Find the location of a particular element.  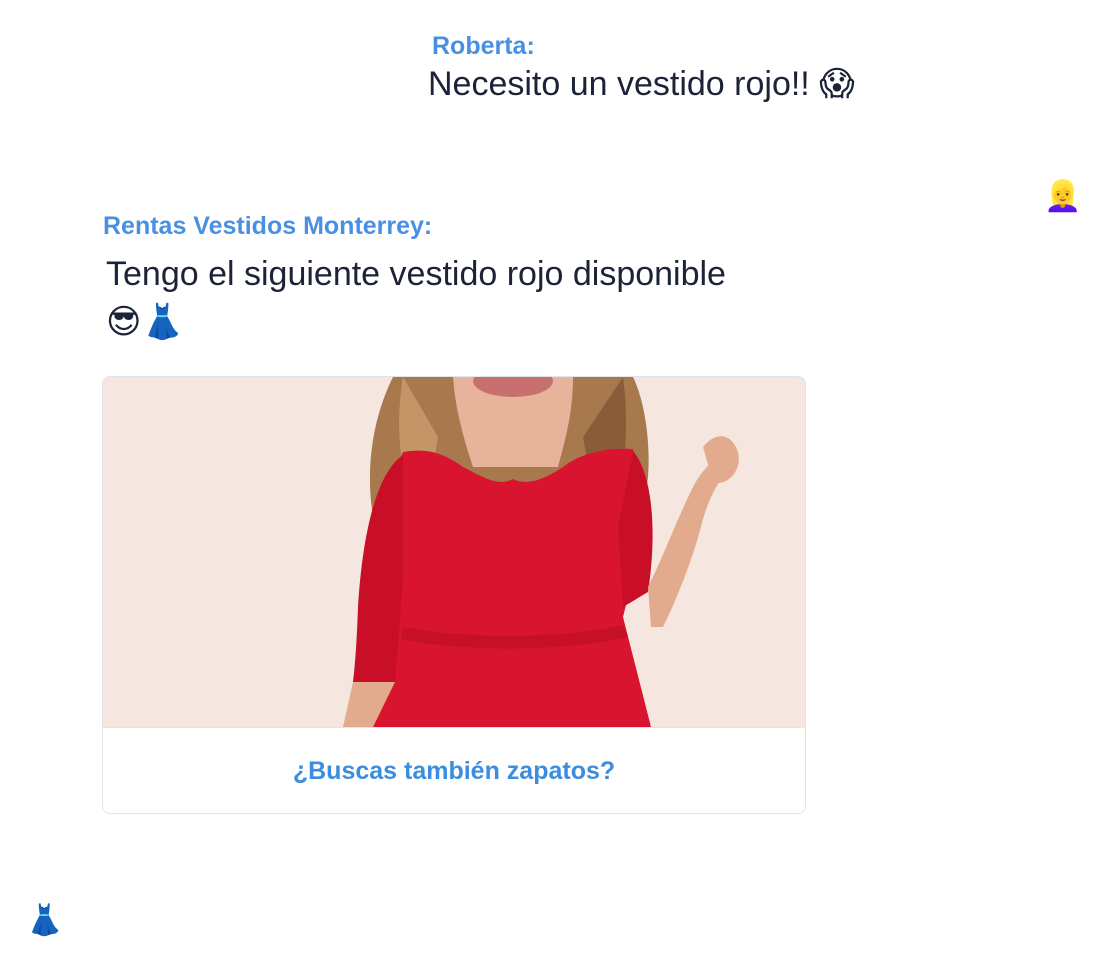

screaming-face-icon: 😱 is located at coordinates (837, 84).